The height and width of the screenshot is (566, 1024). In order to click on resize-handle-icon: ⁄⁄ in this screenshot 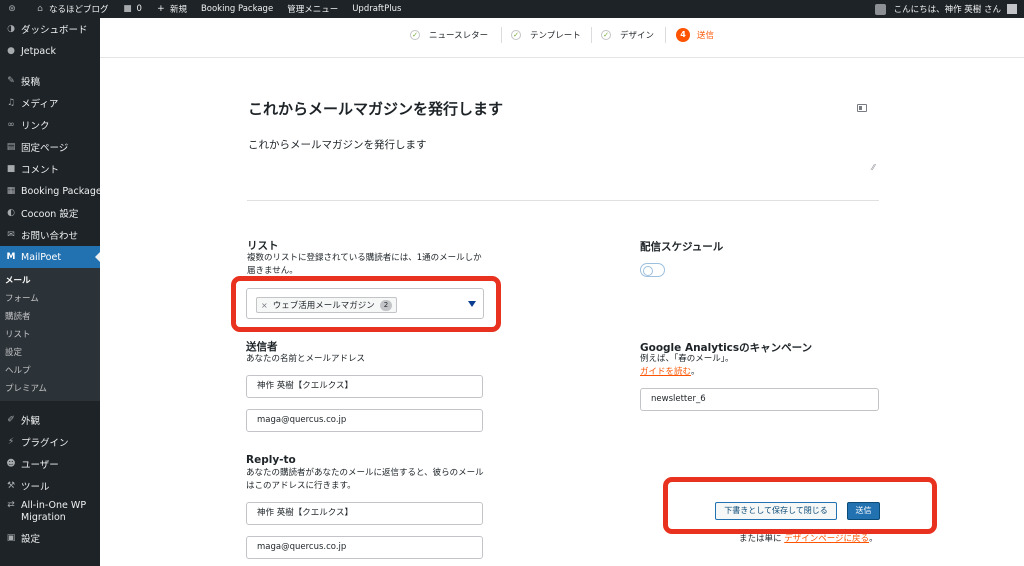, I will do `click(873, 167)`.